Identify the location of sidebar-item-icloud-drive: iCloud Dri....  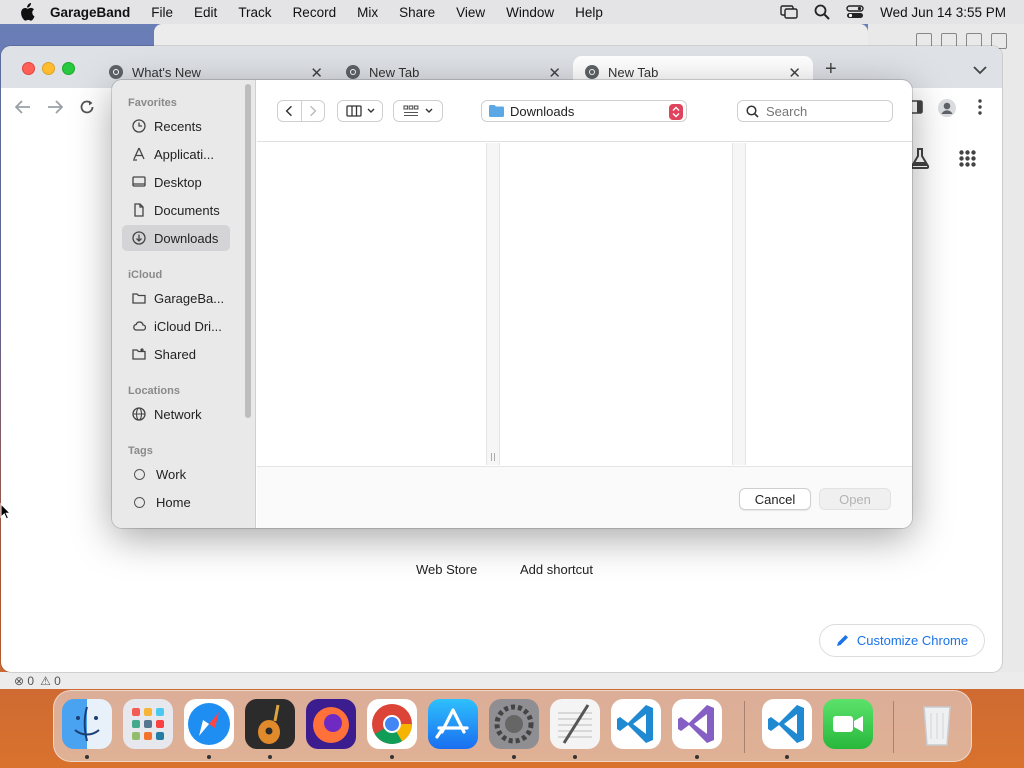
(176, 326).